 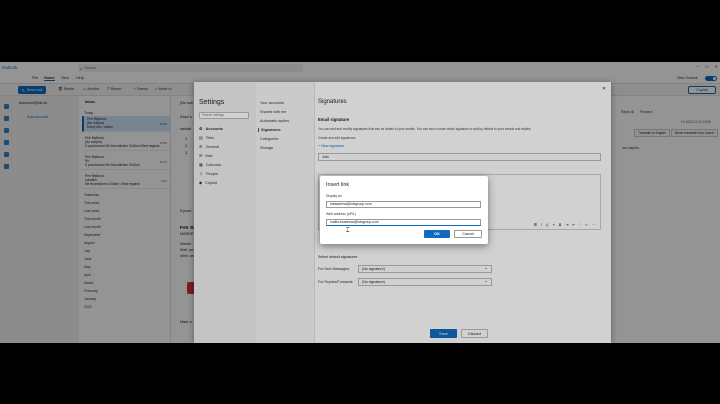 I want to click on signatures-title: Signatures, so click(x=332, y=102).